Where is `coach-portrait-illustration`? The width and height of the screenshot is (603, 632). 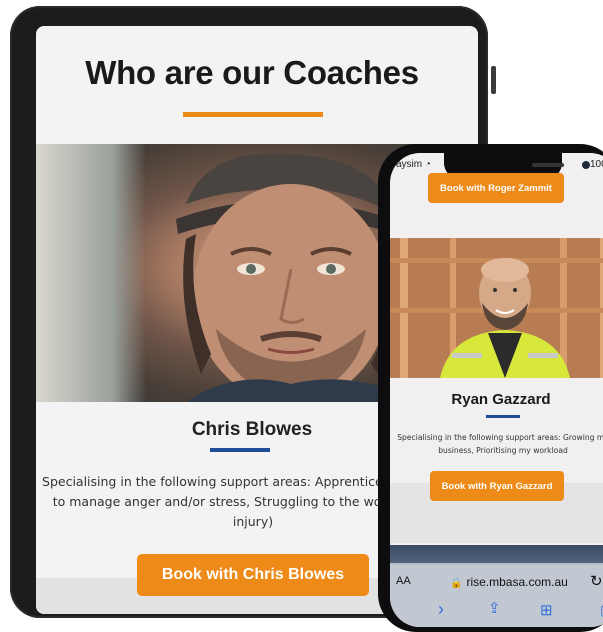
coach-portrait-illustration is located at coordinates (496, 308).